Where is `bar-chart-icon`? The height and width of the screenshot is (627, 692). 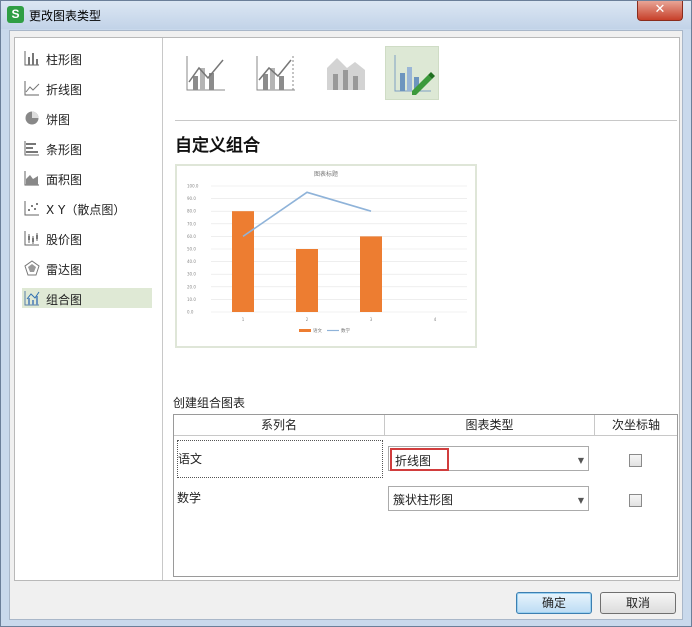
bar-chart-icon is located at coordinates (31, 148).